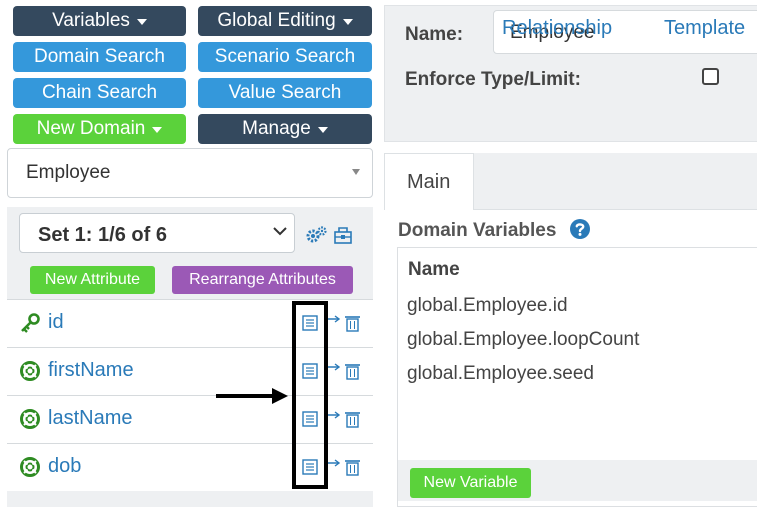 The height and width of the screenshot is (507, 757). What do you see at coordinates (557, 28) in the screenshot?
I see `tab-relationship: Relationship` at bounding box center [557, 28].